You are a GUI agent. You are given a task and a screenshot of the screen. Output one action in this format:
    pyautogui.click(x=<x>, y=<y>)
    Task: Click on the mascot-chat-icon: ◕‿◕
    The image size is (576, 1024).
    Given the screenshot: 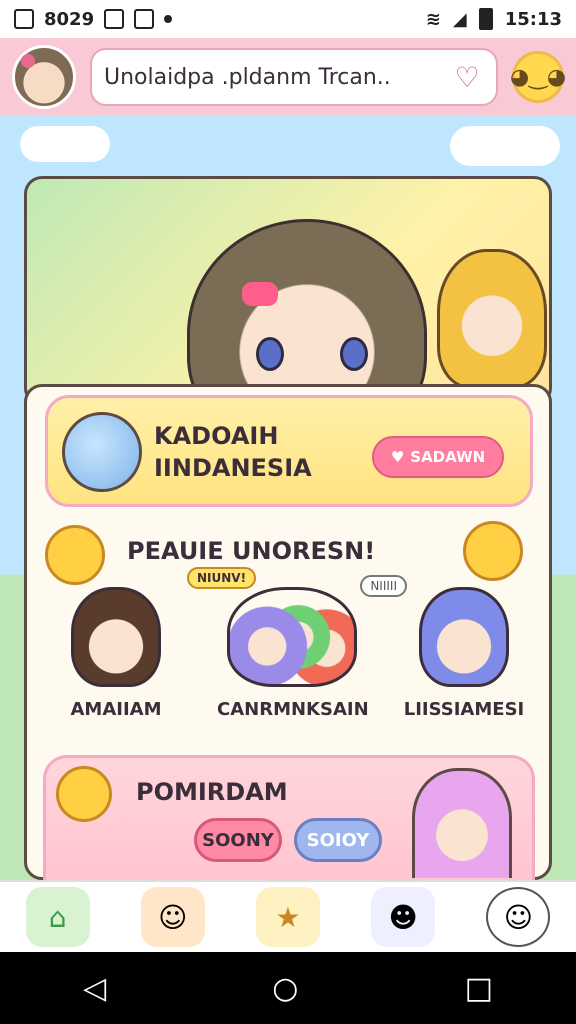 What is the action you would take?
    pyautogui.click(x=538, y=77)
    